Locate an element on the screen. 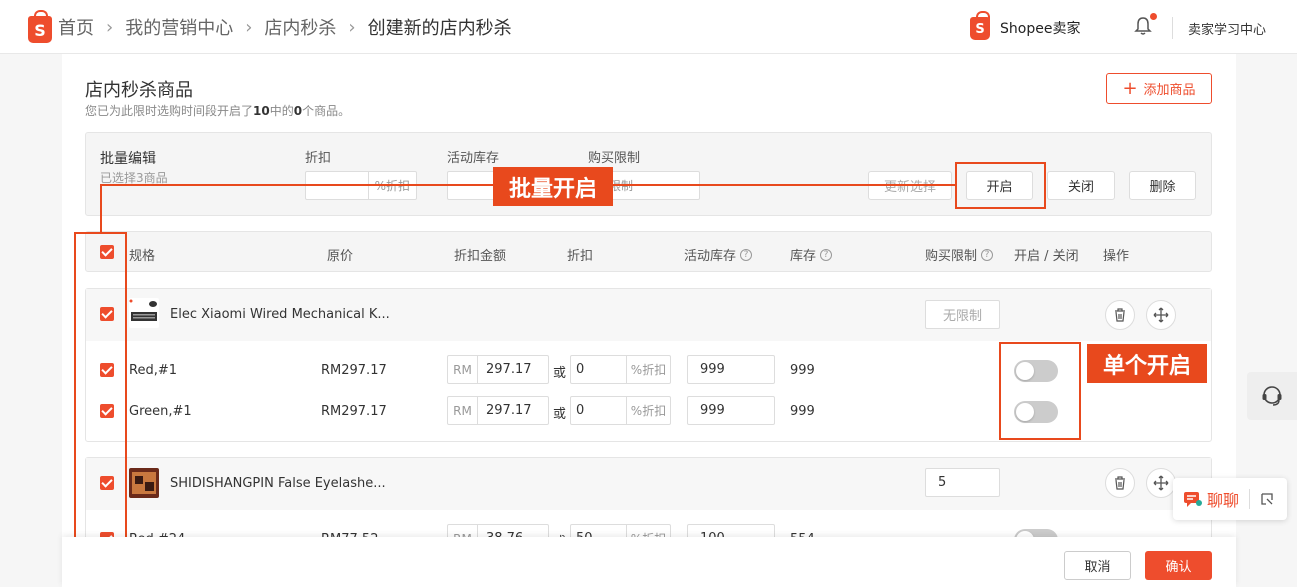  bell-icon is located at coordinates (1143, 26).